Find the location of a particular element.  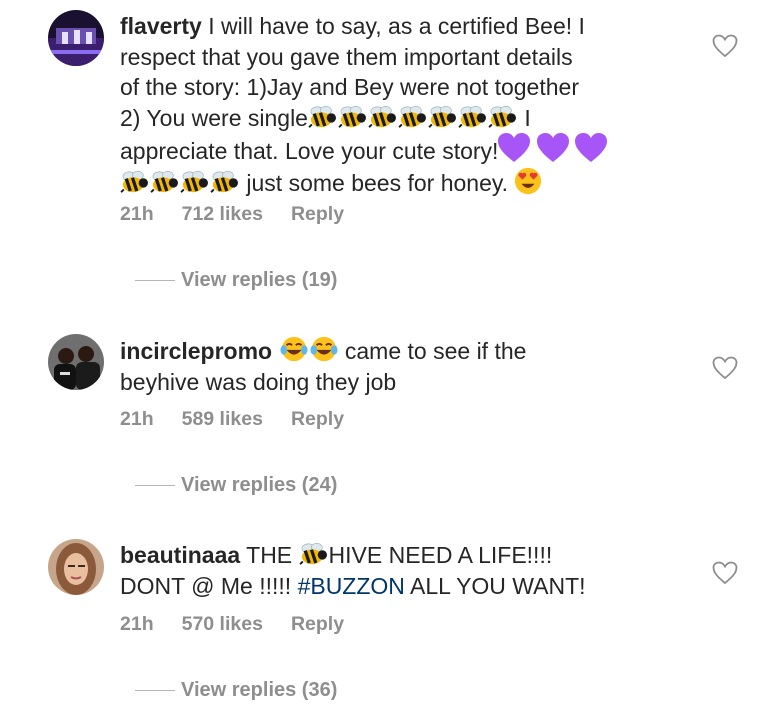

likes-count: 570 likes is located at coordinates (222, 624).